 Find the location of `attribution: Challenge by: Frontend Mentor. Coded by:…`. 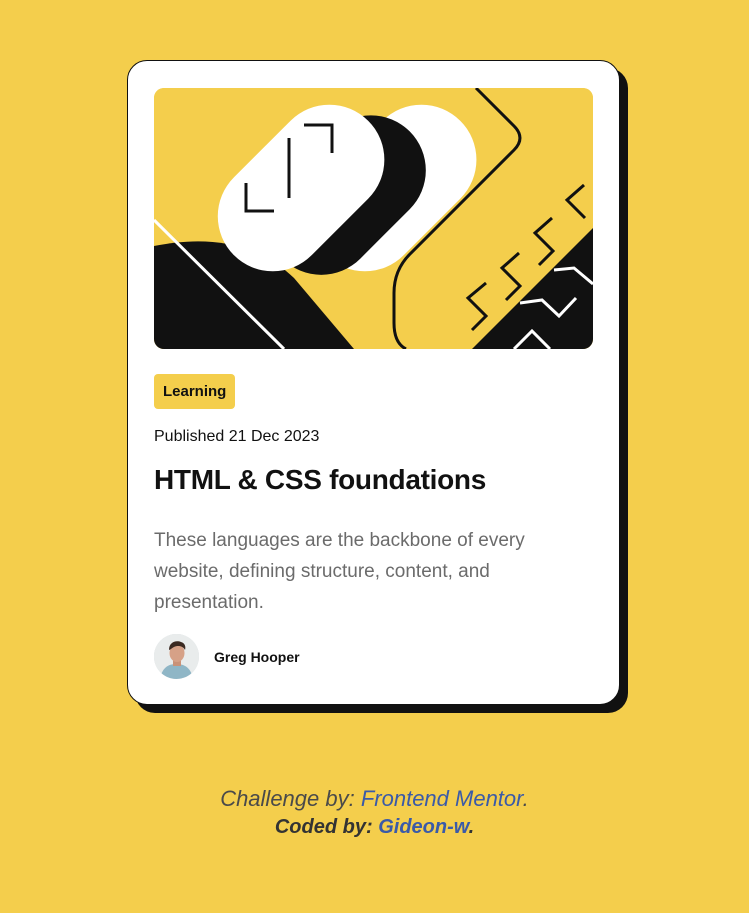

attribution: Challenge by: Frontend Mentor. Coded by:… is located at coordinates (374, 813).